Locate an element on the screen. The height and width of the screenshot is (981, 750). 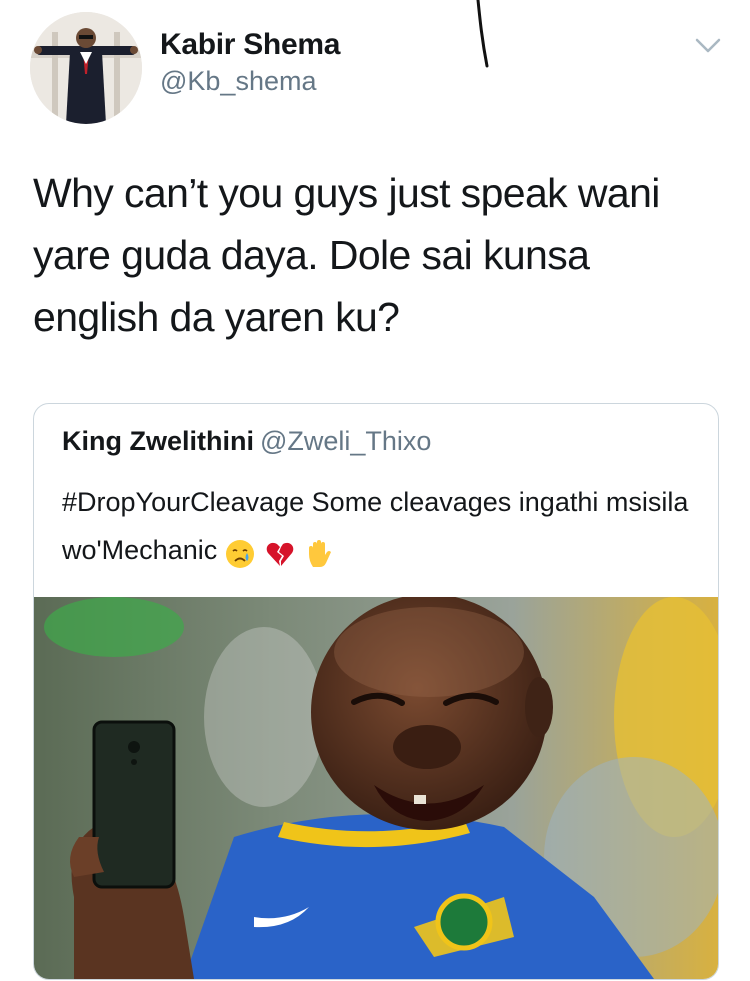
chevron-down-icon is located at coordinates (708, 45).